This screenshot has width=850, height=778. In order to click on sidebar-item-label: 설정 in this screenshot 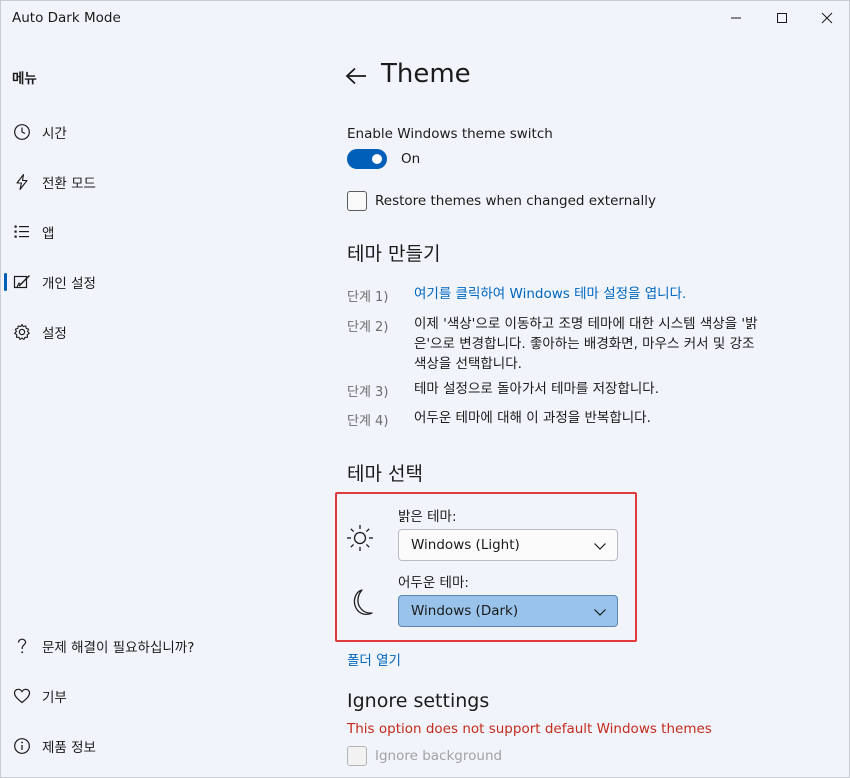, I will do `click(54, 334)`.